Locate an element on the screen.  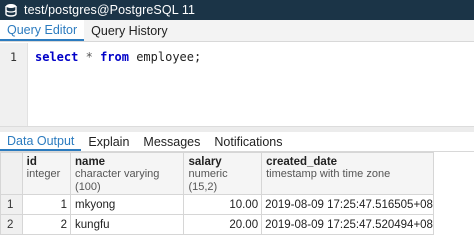
column-type: character varying (100) is located at coordinates (117, 180).